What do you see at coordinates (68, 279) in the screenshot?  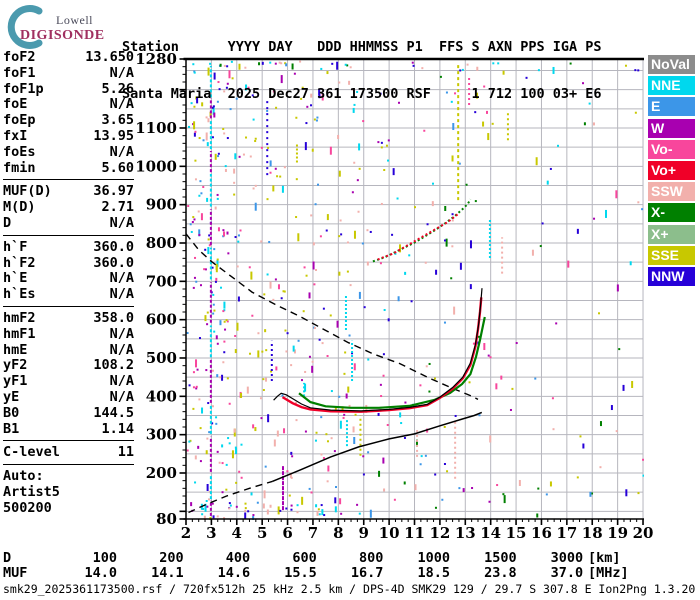 I see `param-row-he: h`E N/A` at bounding box center [68, 279].